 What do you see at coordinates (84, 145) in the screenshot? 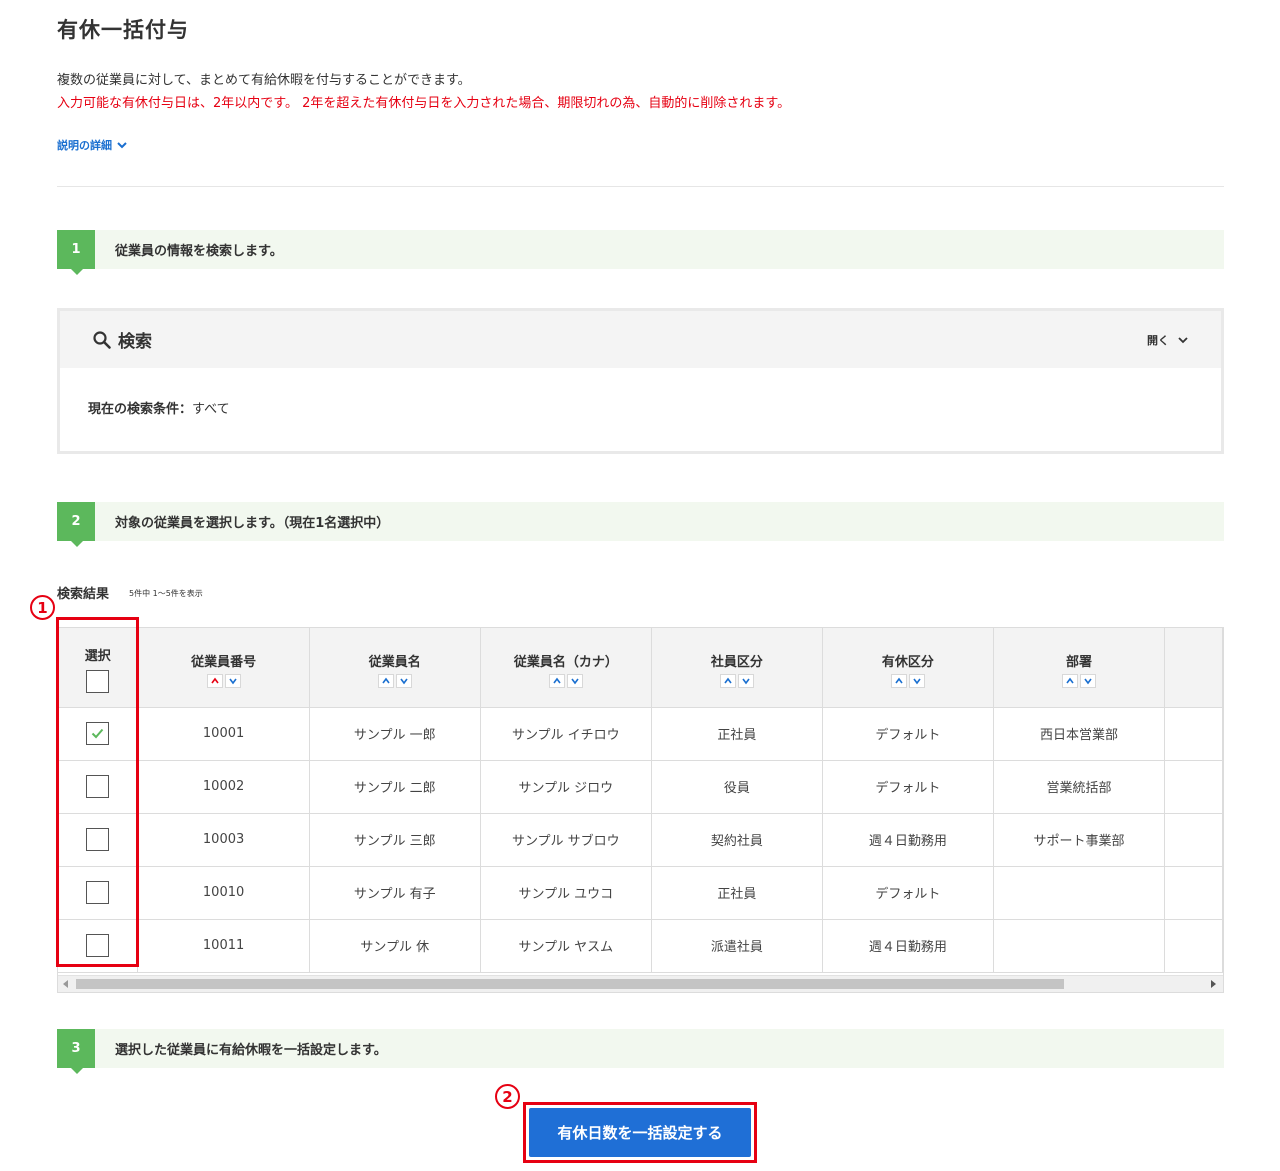
I see `details-link-label: 説明の詳細` at bounding box center [84, 145].